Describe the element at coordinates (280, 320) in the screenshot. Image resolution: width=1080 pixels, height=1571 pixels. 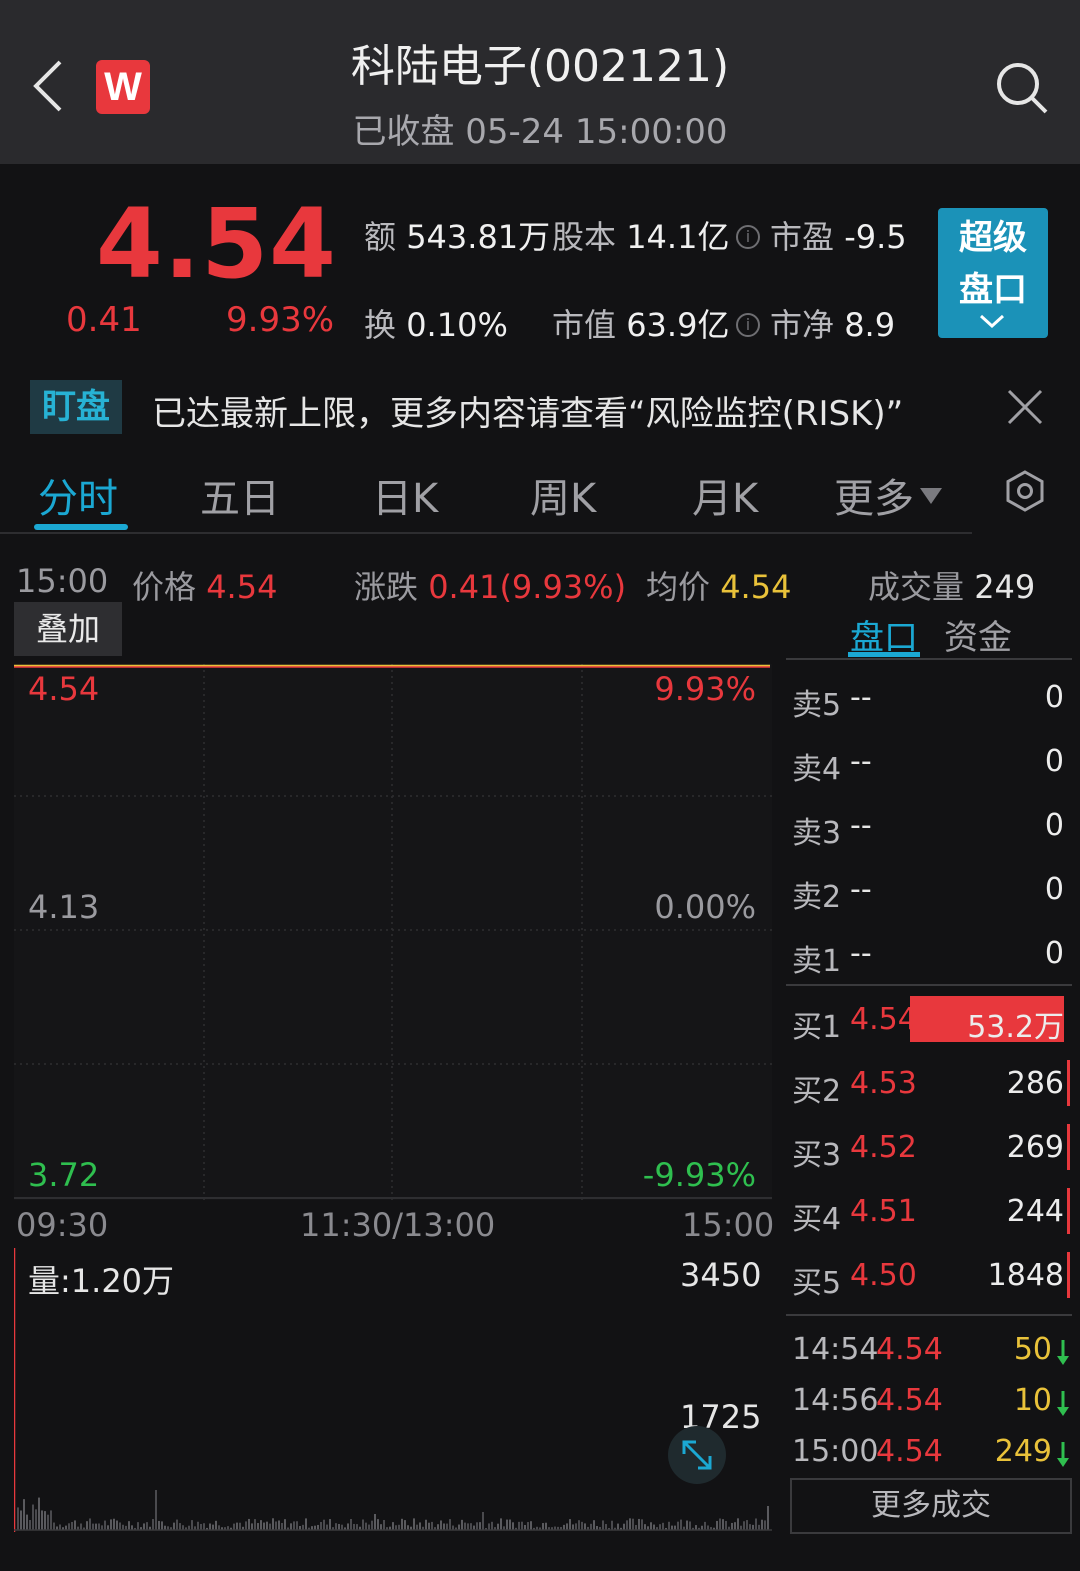
I see `price-change-pct: 9.93%` at that location.